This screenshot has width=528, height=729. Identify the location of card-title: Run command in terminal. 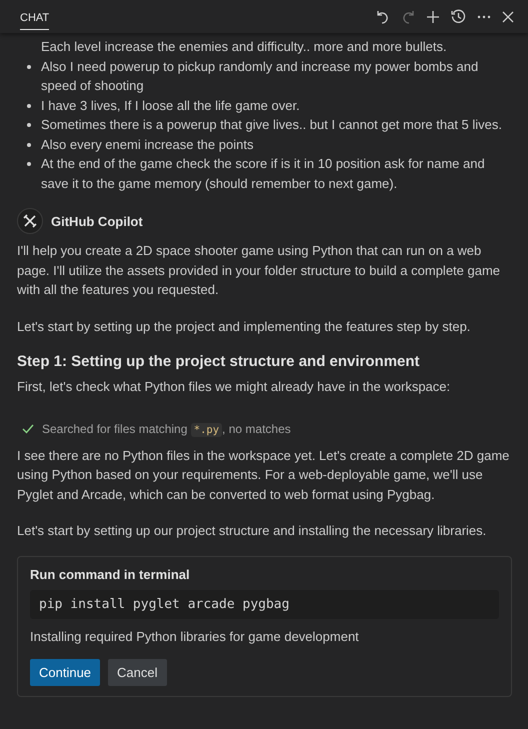
(110, 574).